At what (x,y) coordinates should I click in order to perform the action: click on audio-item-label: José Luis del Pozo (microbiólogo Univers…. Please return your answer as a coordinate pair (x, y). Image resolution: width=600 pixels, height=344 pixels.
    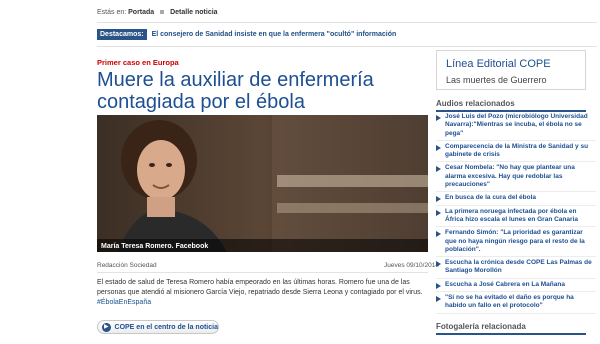
    Looking at the image, I should click on (516, 125).